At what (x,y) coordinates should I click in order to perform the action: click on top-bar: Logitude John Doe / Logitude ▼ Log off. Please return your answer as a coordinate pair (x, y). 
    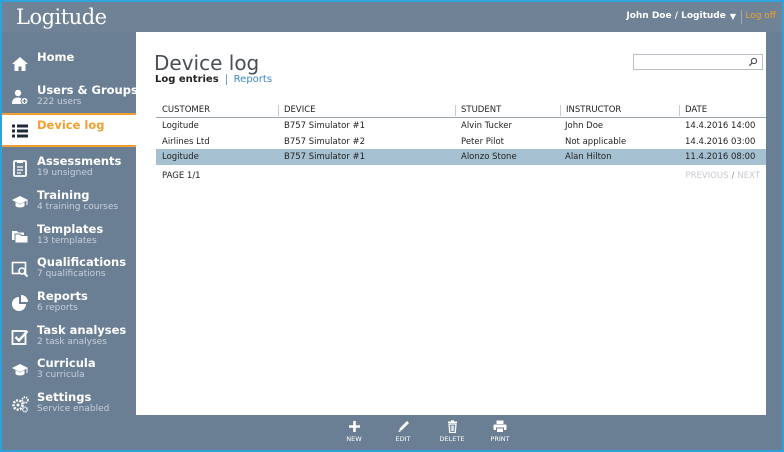
    Looking at the image, I should click on (392, 17).